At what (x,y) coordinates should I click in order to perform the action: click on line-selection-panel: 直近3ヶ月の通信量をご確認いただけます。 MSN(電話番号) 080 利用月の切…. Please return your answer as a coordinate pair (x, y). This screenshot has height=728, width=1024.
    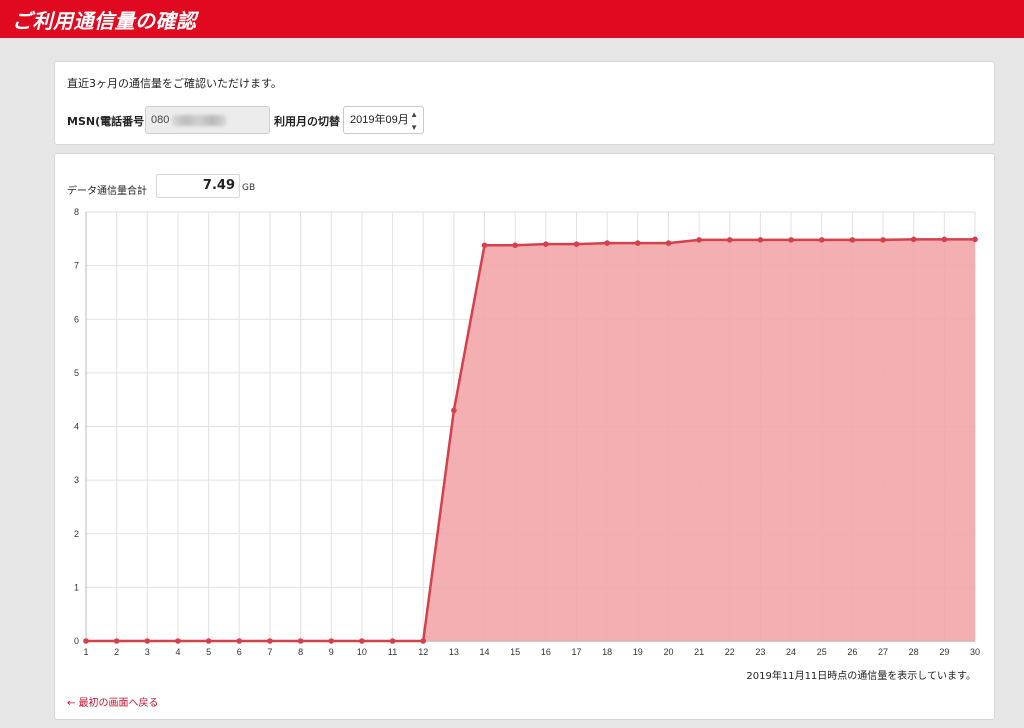
    Looking at the image, I should click on (524, 103).